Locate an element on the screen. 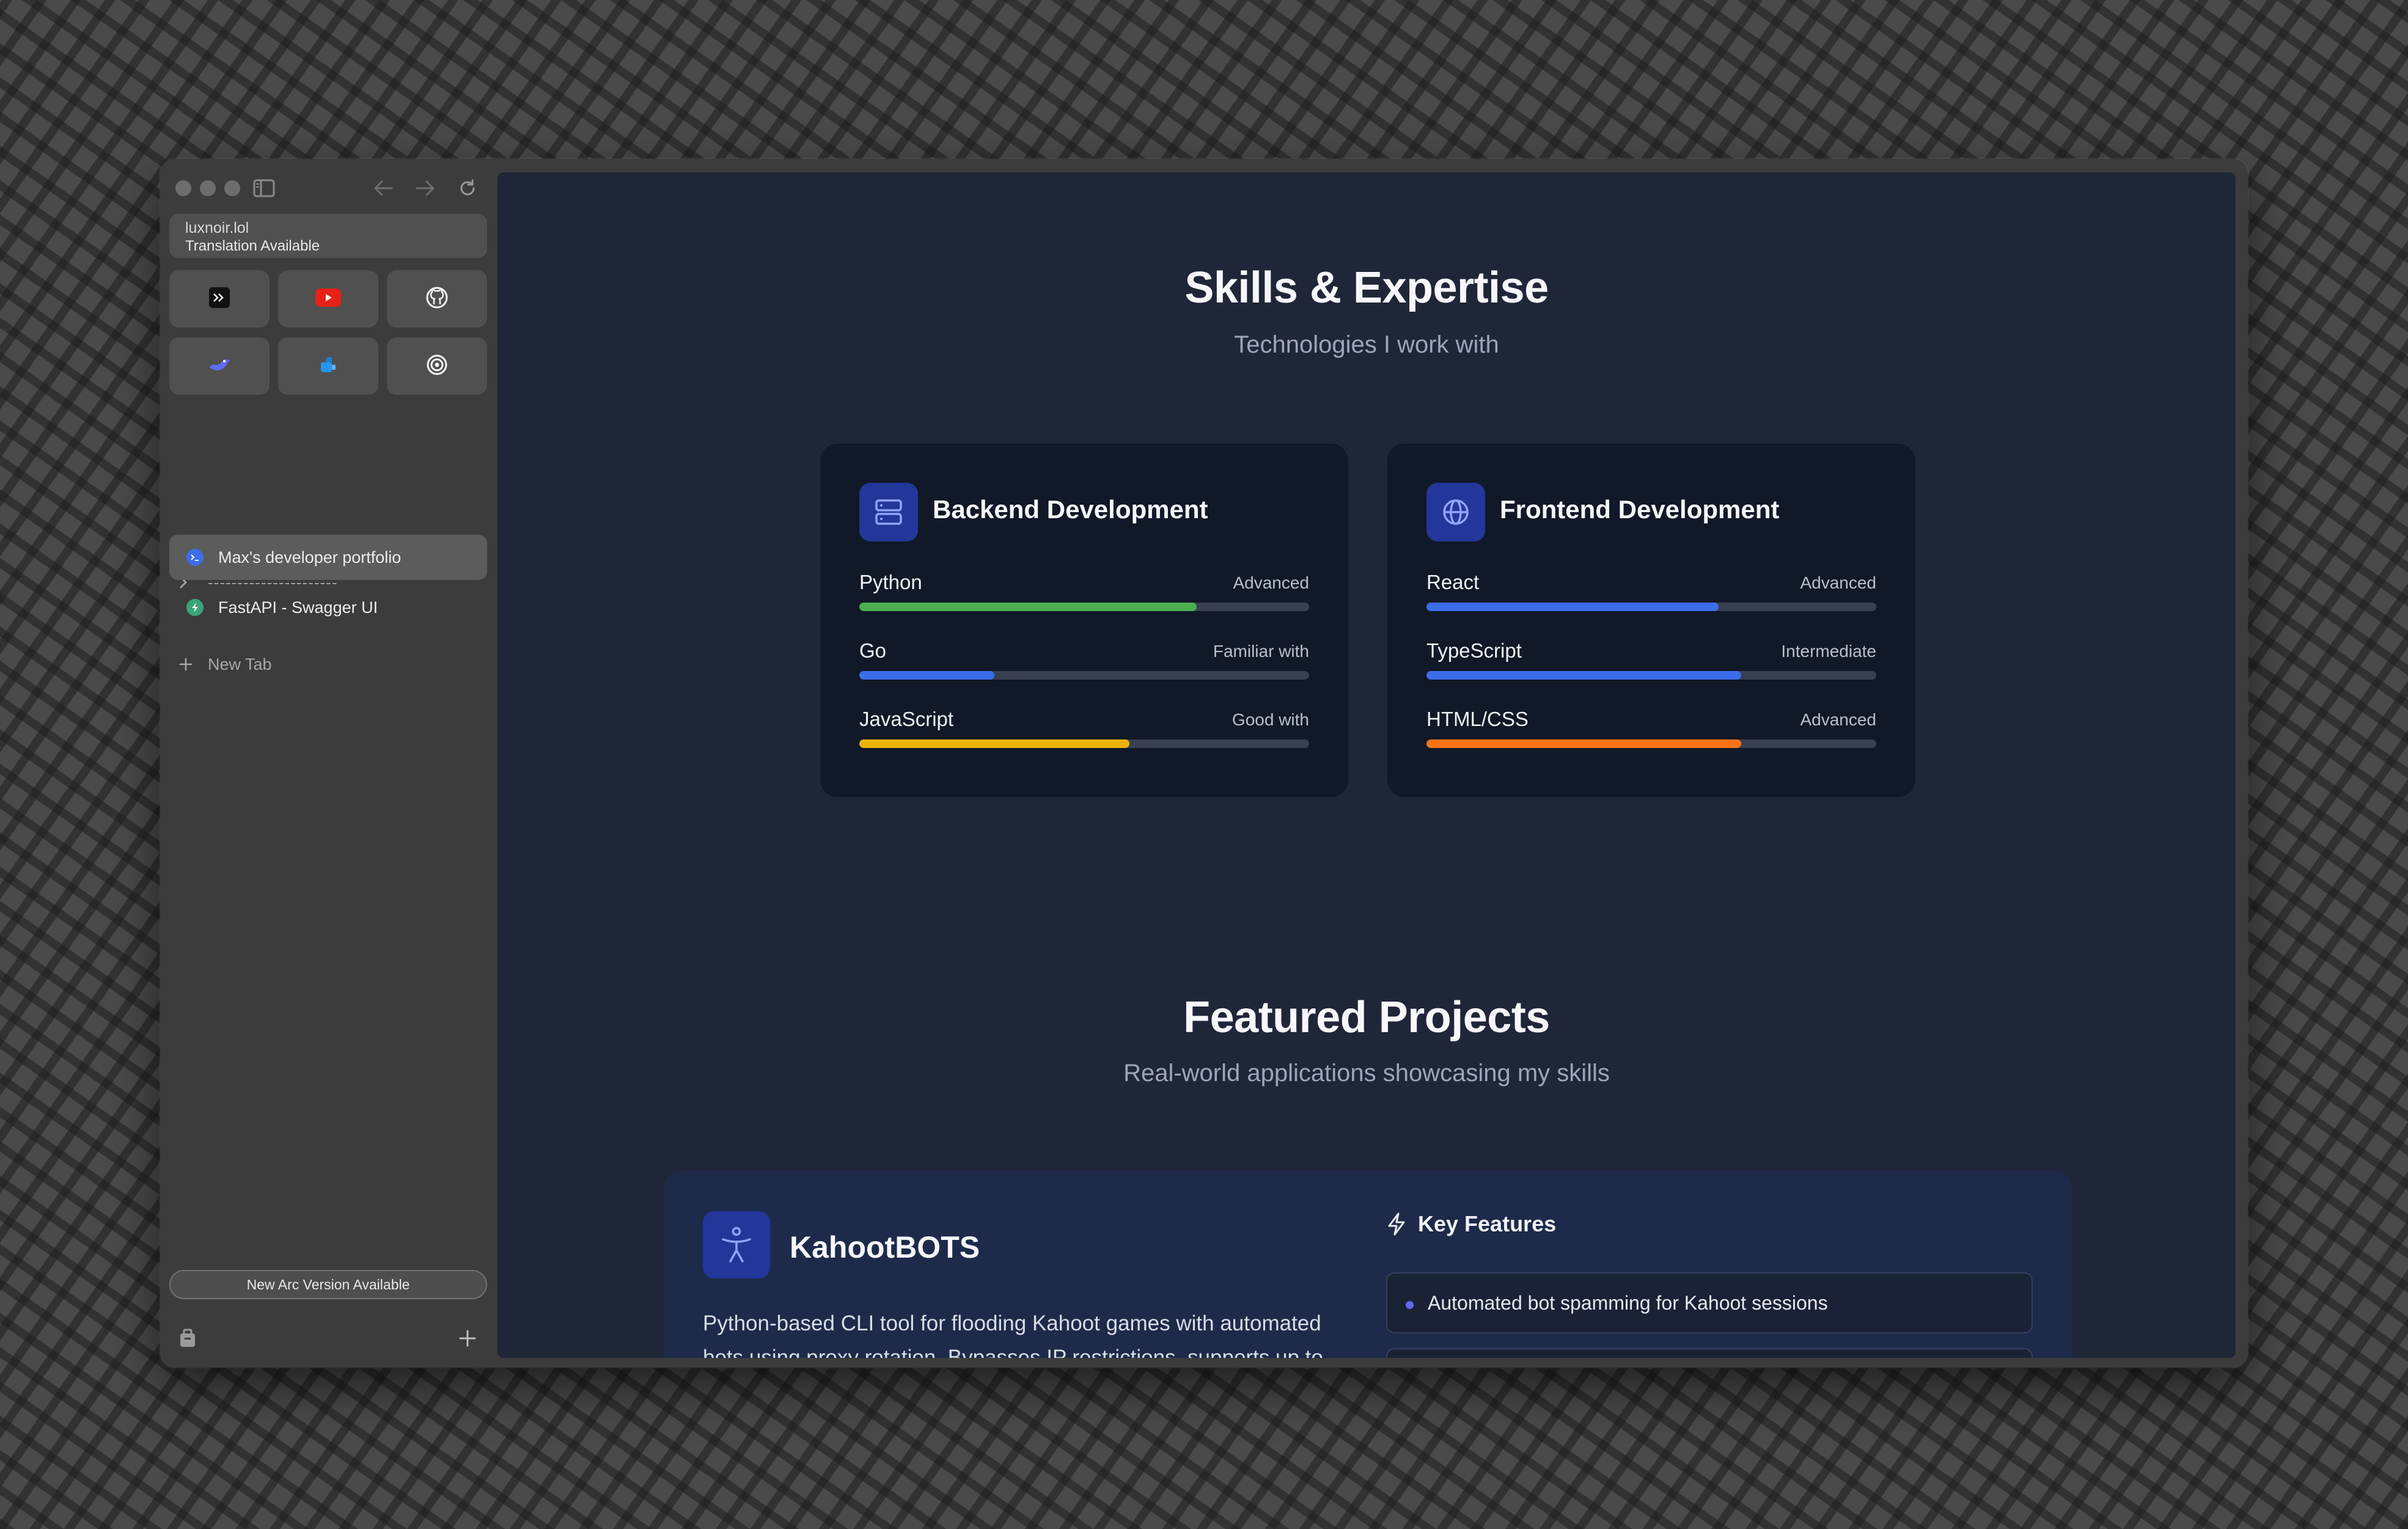 The image size is (2408, 1529). server-icon is located at coordinates (888, 512).